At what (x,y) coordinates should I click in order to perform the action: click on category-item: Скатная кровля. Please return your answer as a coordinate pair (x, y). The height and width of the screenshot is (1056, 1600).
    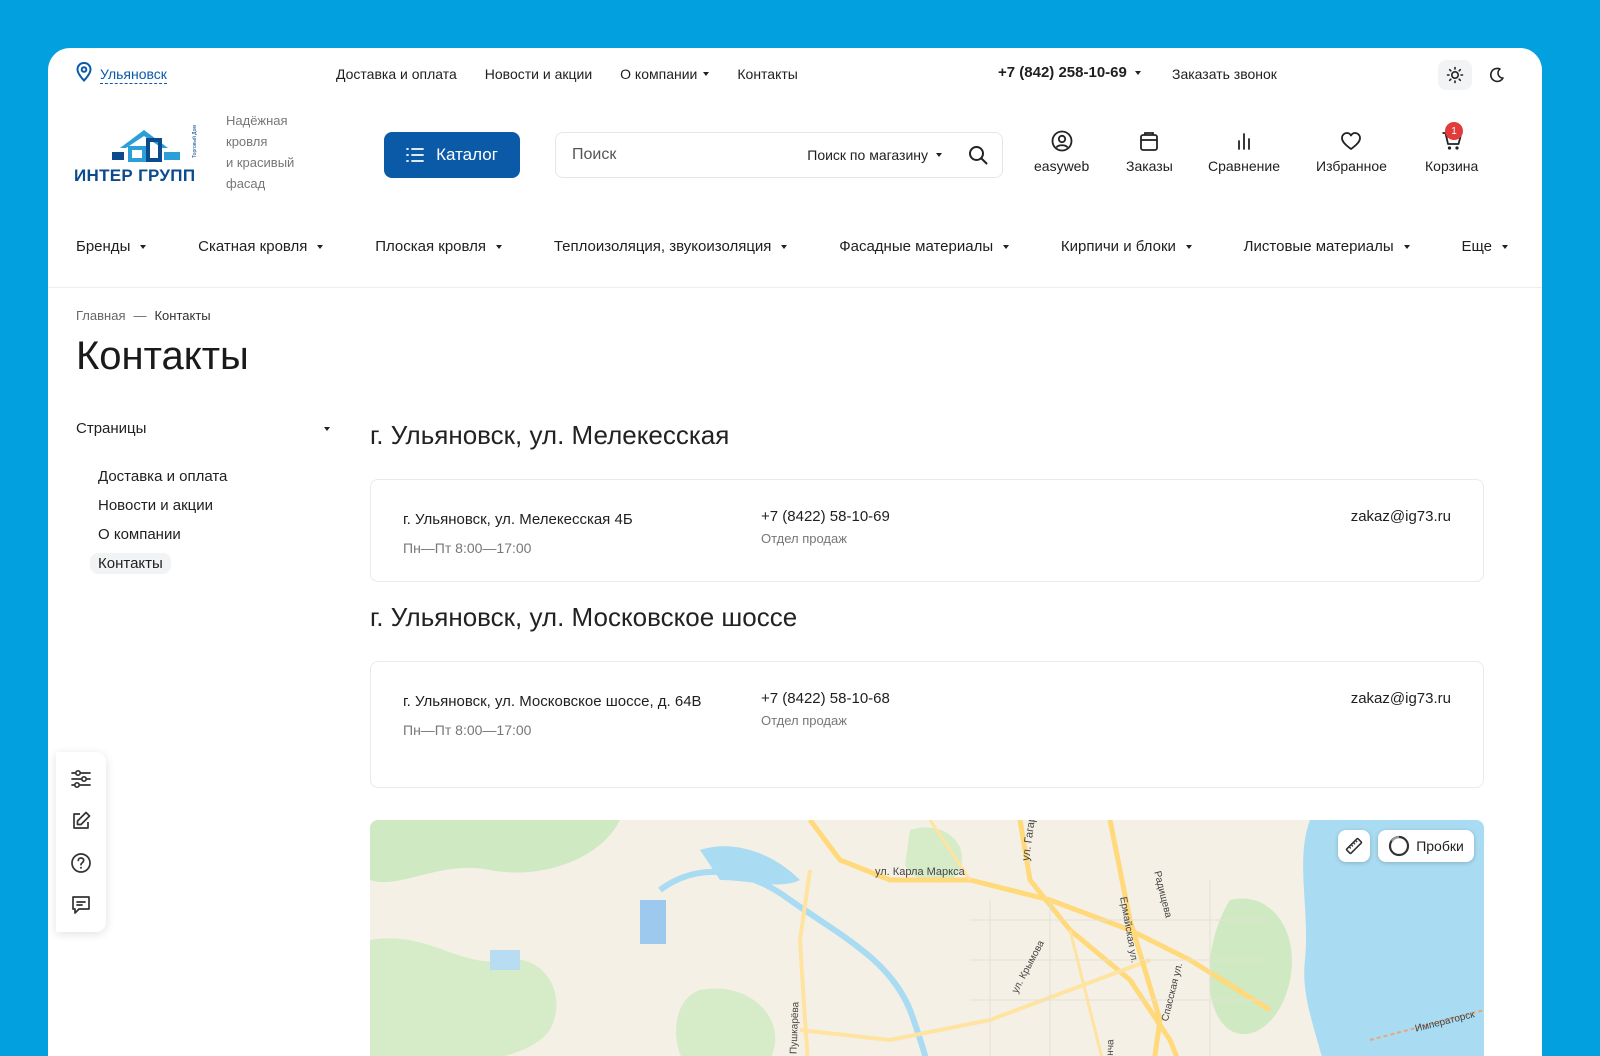
    Looking at the image, I should click on (261, 246).